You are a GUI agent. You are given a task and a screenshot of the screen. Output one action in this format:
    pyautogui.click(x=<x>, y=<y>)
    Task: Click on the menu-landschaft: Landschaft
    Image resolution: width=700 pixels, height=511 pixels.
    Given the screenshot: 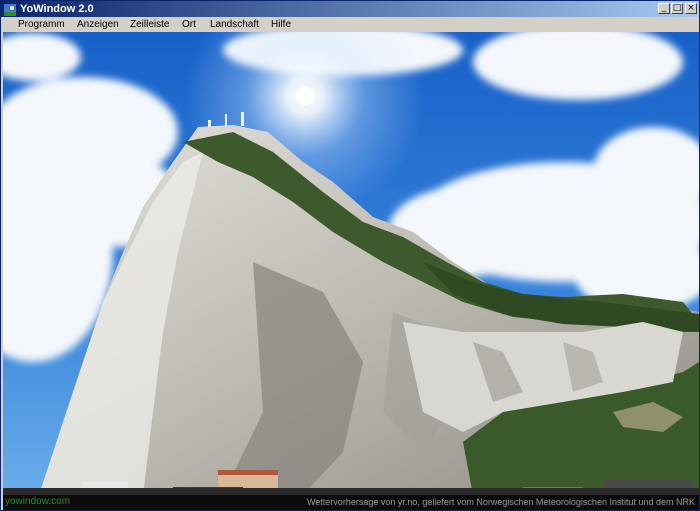 What is the action you would take?
    pyautogui.click(x=234, y=24)
    